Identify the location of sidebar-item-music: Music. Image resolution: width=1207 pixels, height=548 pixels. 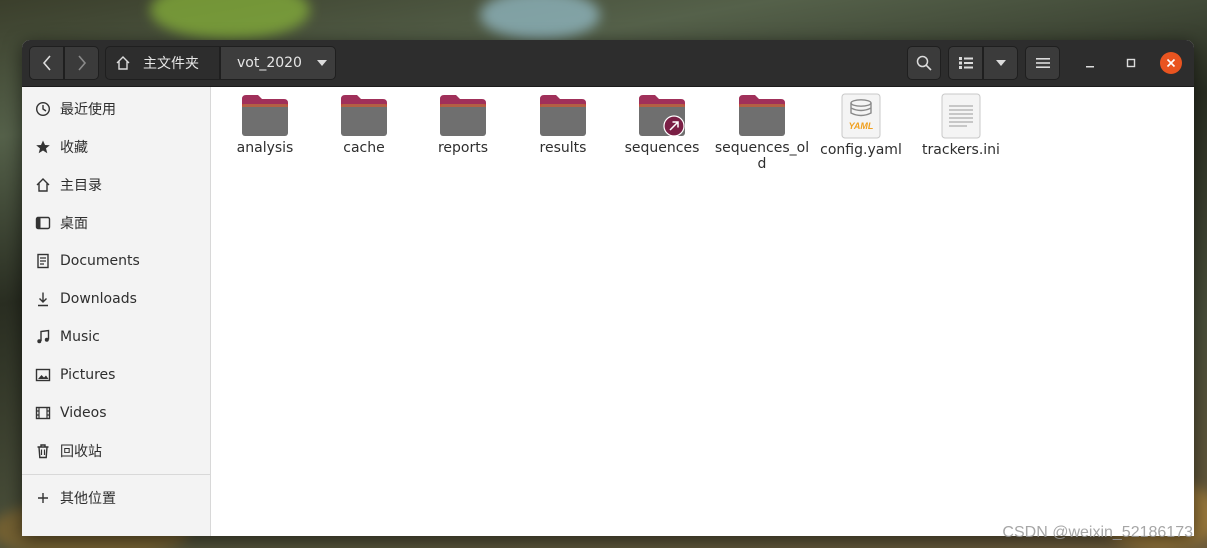
(116, 337).